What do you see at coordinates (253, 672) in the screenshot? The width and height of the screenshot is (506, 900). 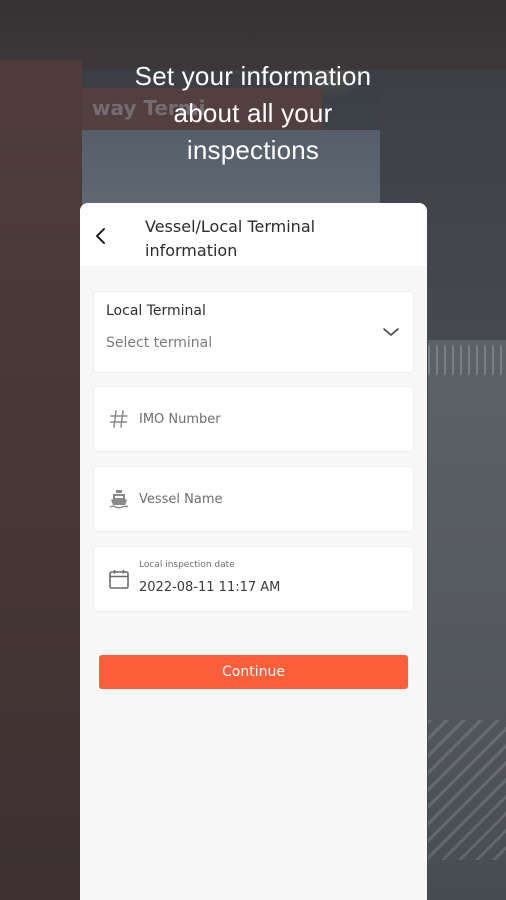 I see `continue-button: Continue` at bounding box center [253, 672].